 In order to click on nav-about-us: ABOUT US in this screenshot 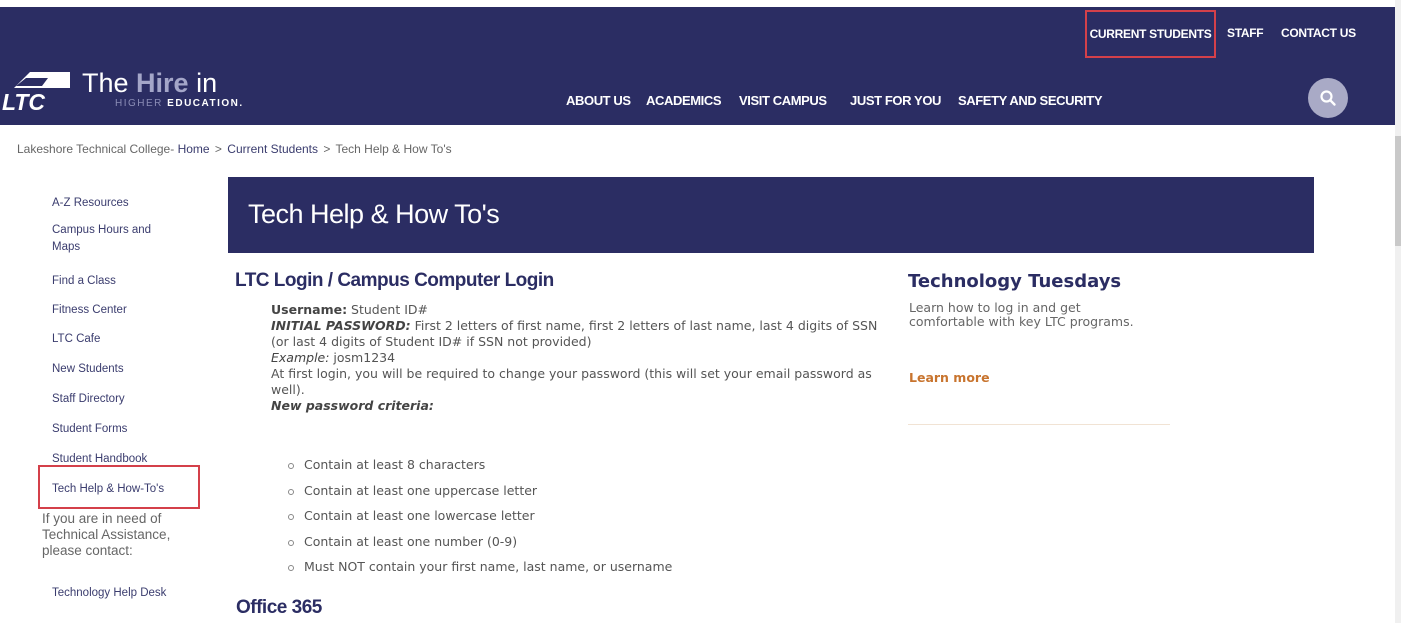, I will do `click(598, 100)`.